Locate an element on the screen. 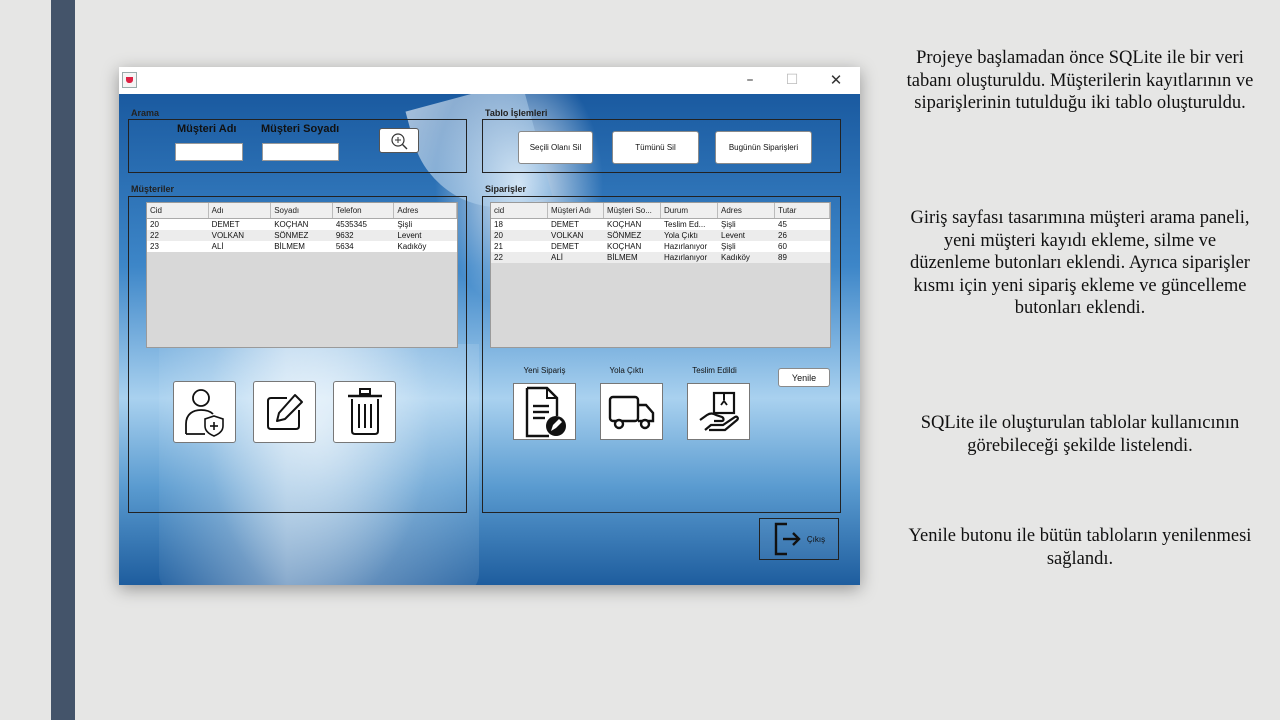  table-cell: SÖNMEZ is located at coordinates (624, 235).